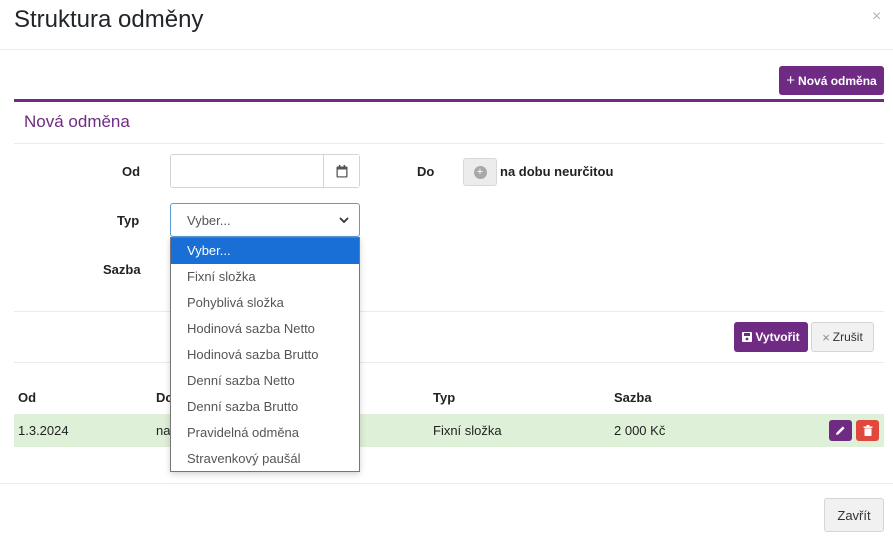 The height and width of the screenshot is (541, 893). I want to click on type-option: Fixní složka, so click(265, 277).